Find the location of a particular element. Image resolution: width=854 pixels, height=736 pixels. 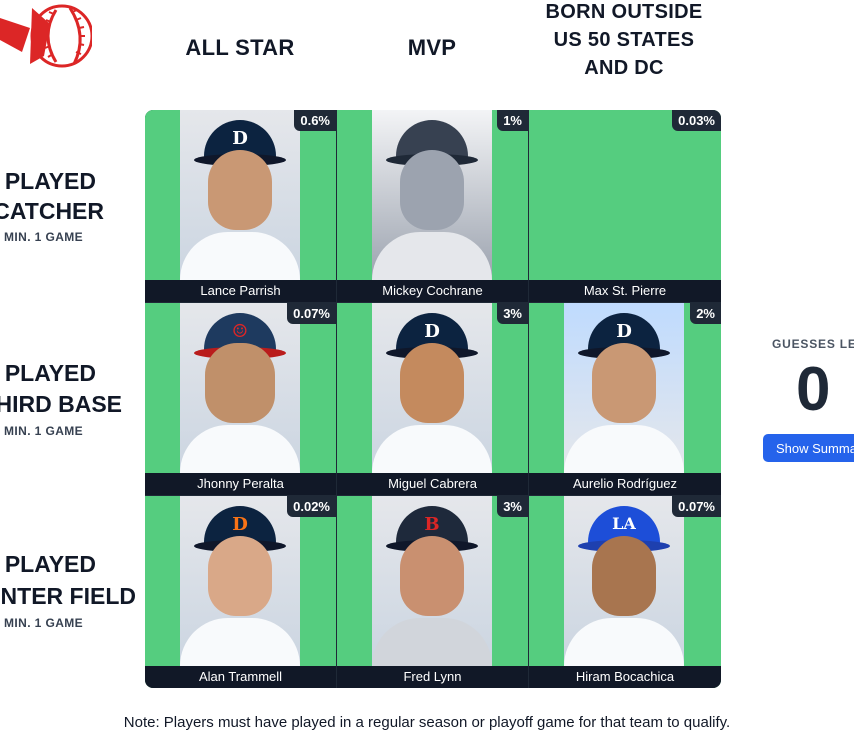

column-header-label: MVP is located at coordinates (432, 47).